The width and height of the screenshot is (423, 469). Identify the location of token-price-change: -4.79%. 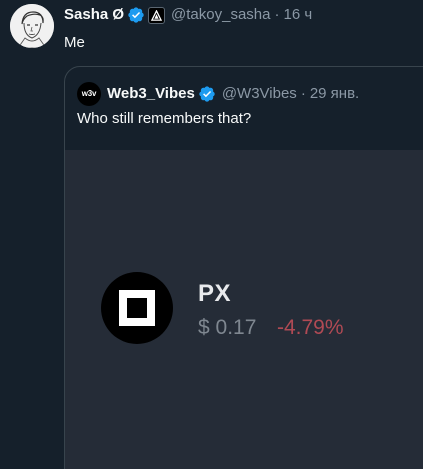
(310, 327).